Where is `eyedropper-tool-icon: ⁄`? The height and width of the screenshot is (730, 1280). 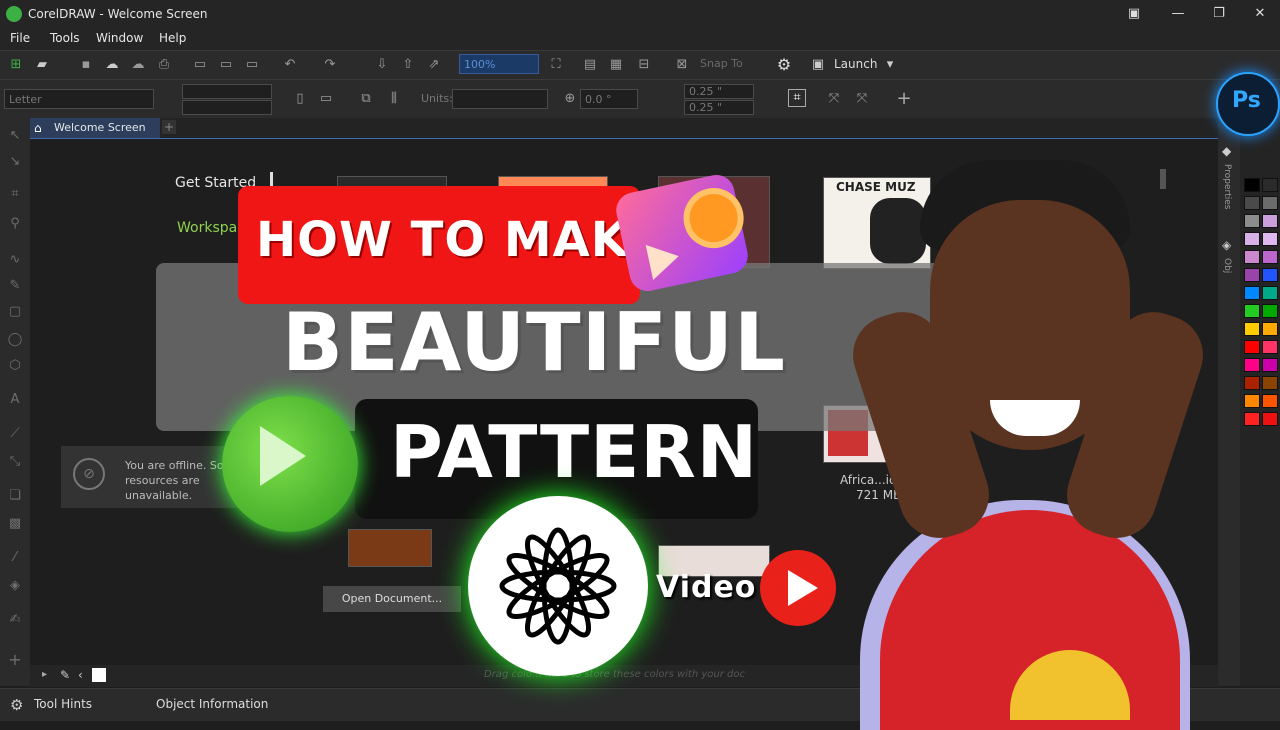
eyedropper-tool-icon: ⁄ is located at coordinates (15, 558).